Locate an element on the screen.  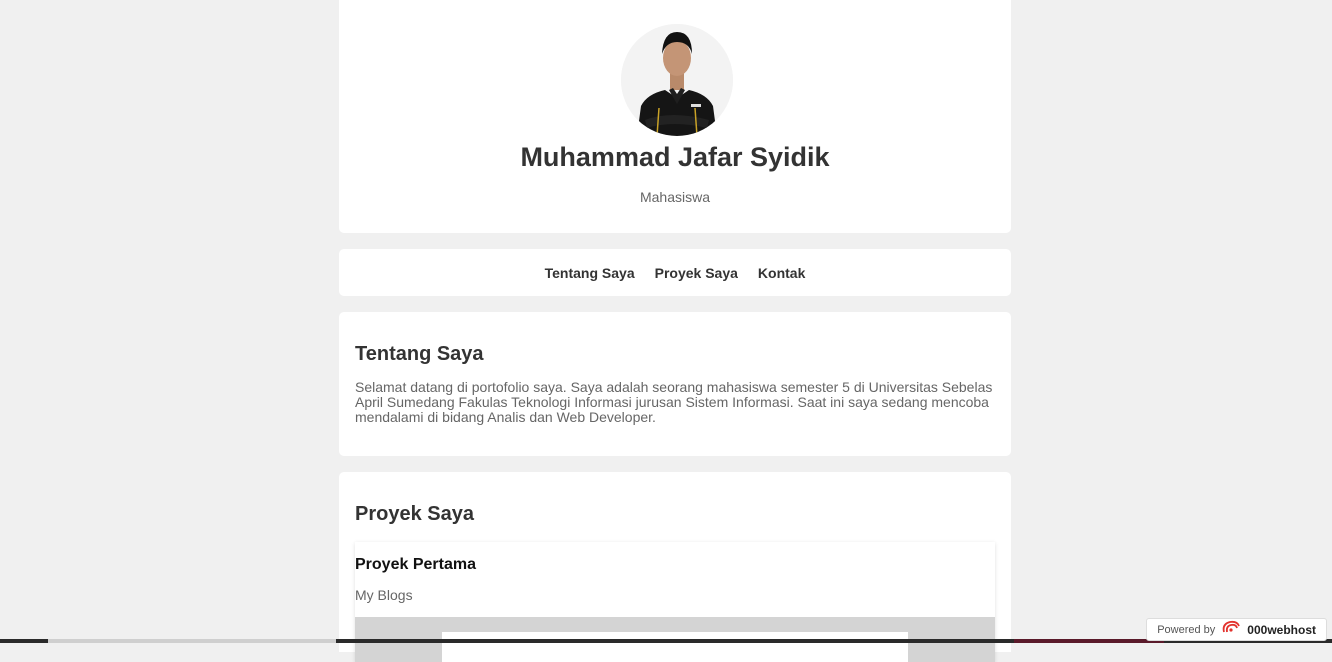
project-thumbnail-inner is located at coordinates (675, 647).